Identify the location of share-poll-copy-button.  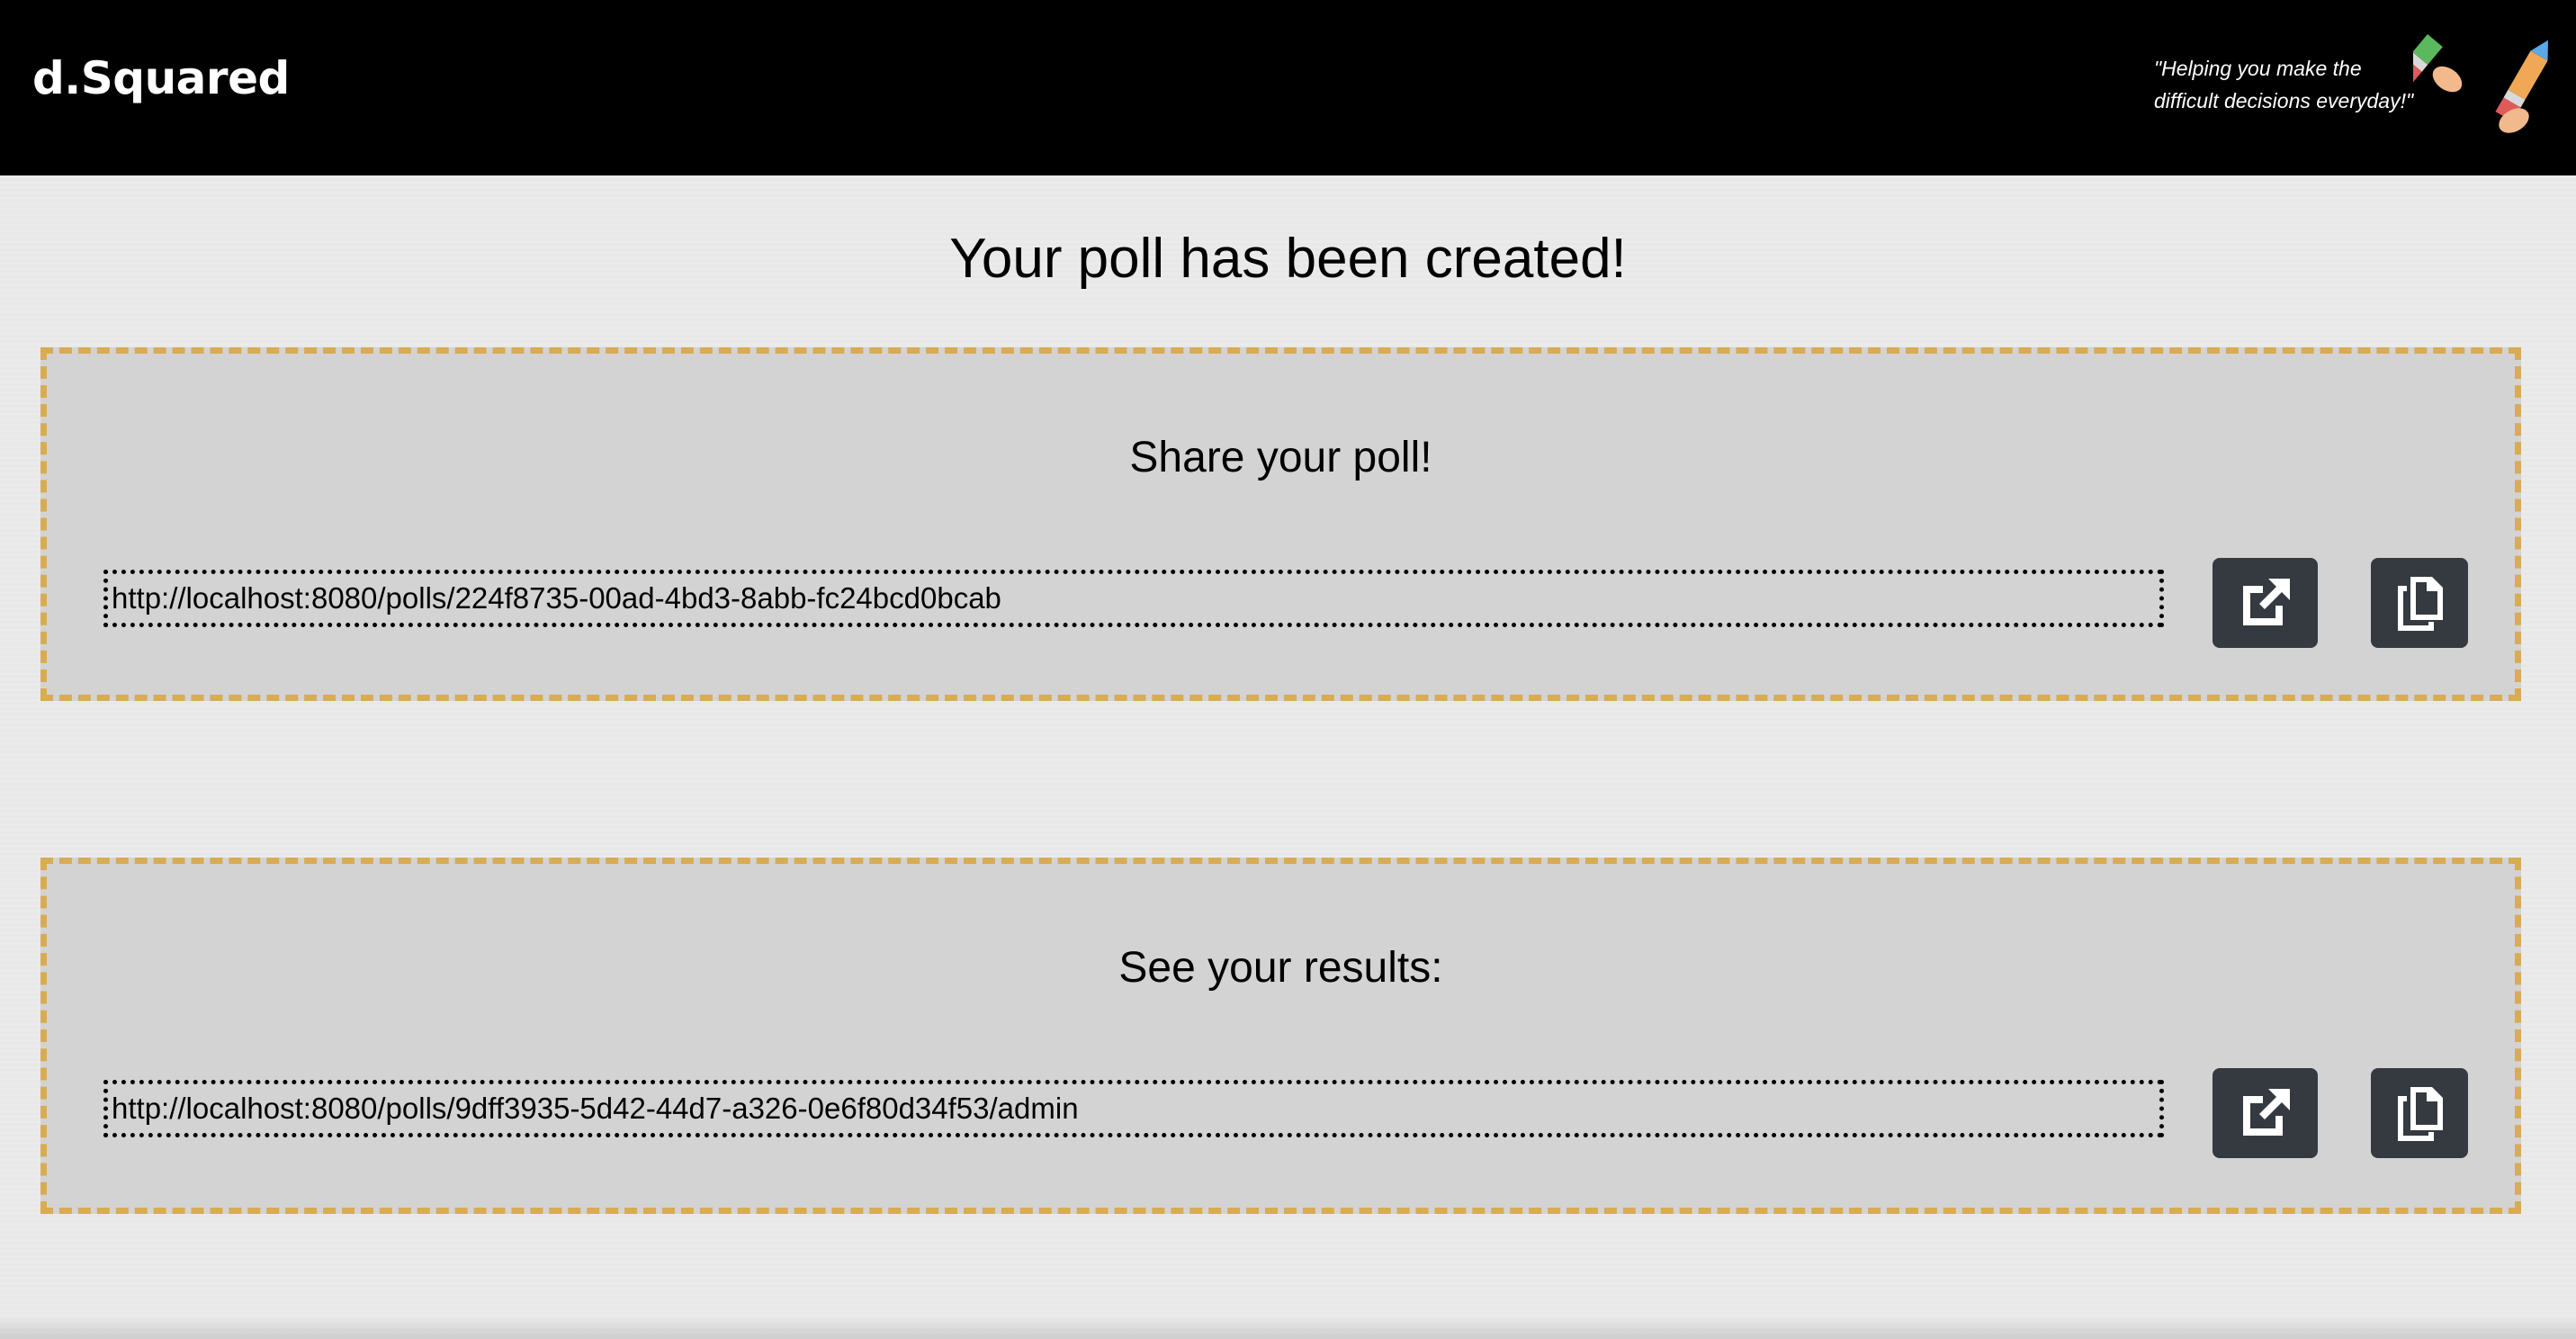
(2420, 603).